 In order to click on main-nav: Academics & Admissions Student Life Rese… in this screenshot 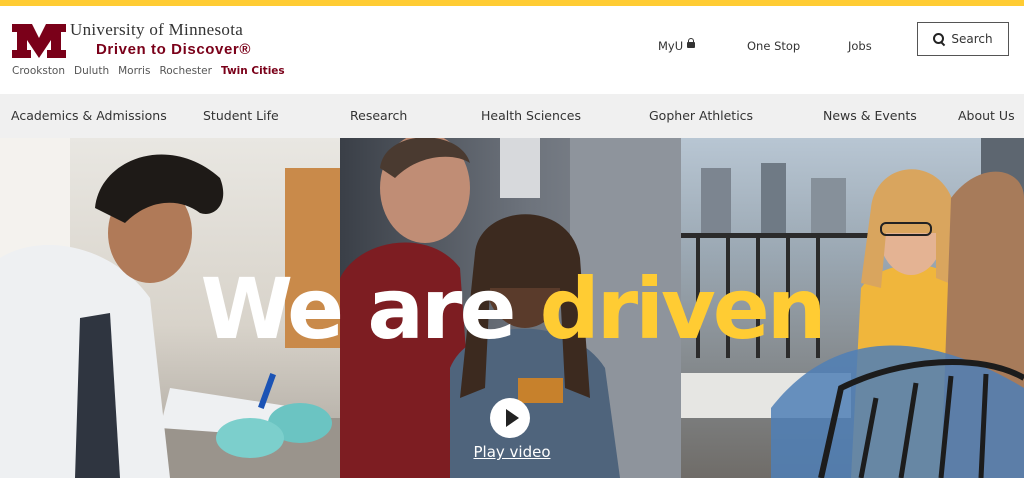, I will do `click(512, 116)`.